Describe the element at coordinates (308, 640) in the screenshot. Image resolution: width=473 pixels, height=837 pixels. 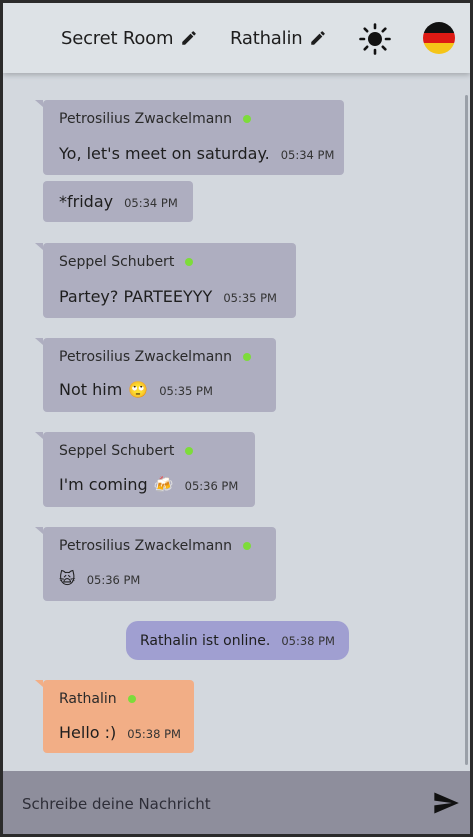
I see `system-message-time: 05:38 PM` at that location.